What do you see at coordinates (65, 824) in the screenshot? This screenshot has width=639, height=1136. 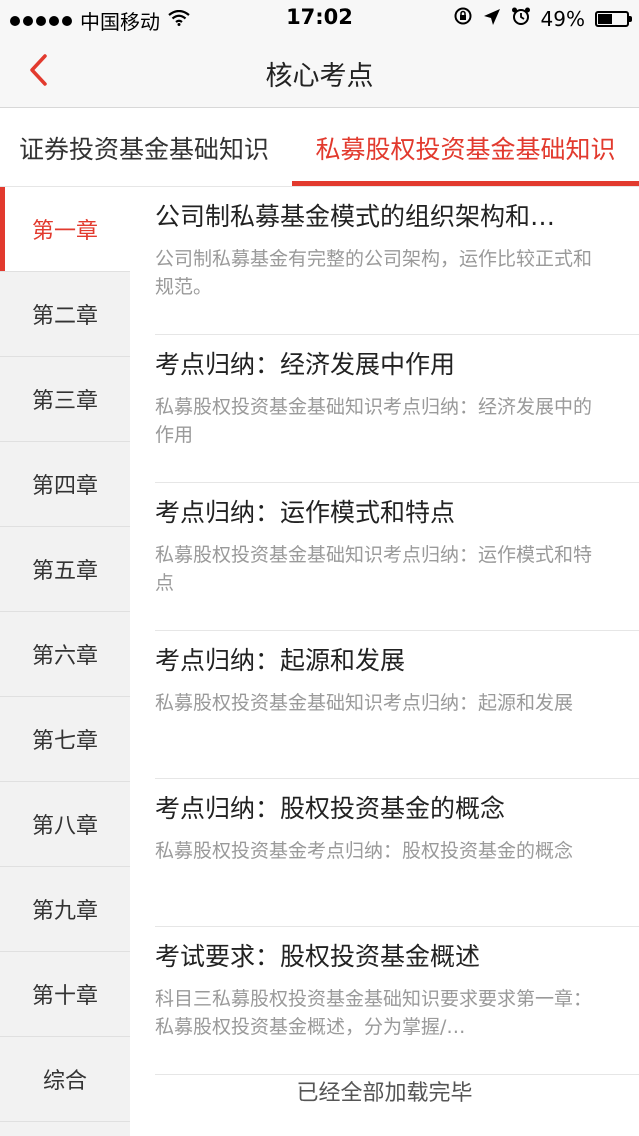 I see `sidebar-item-chapter-8: 第八章` at bounding box center [65, 824].